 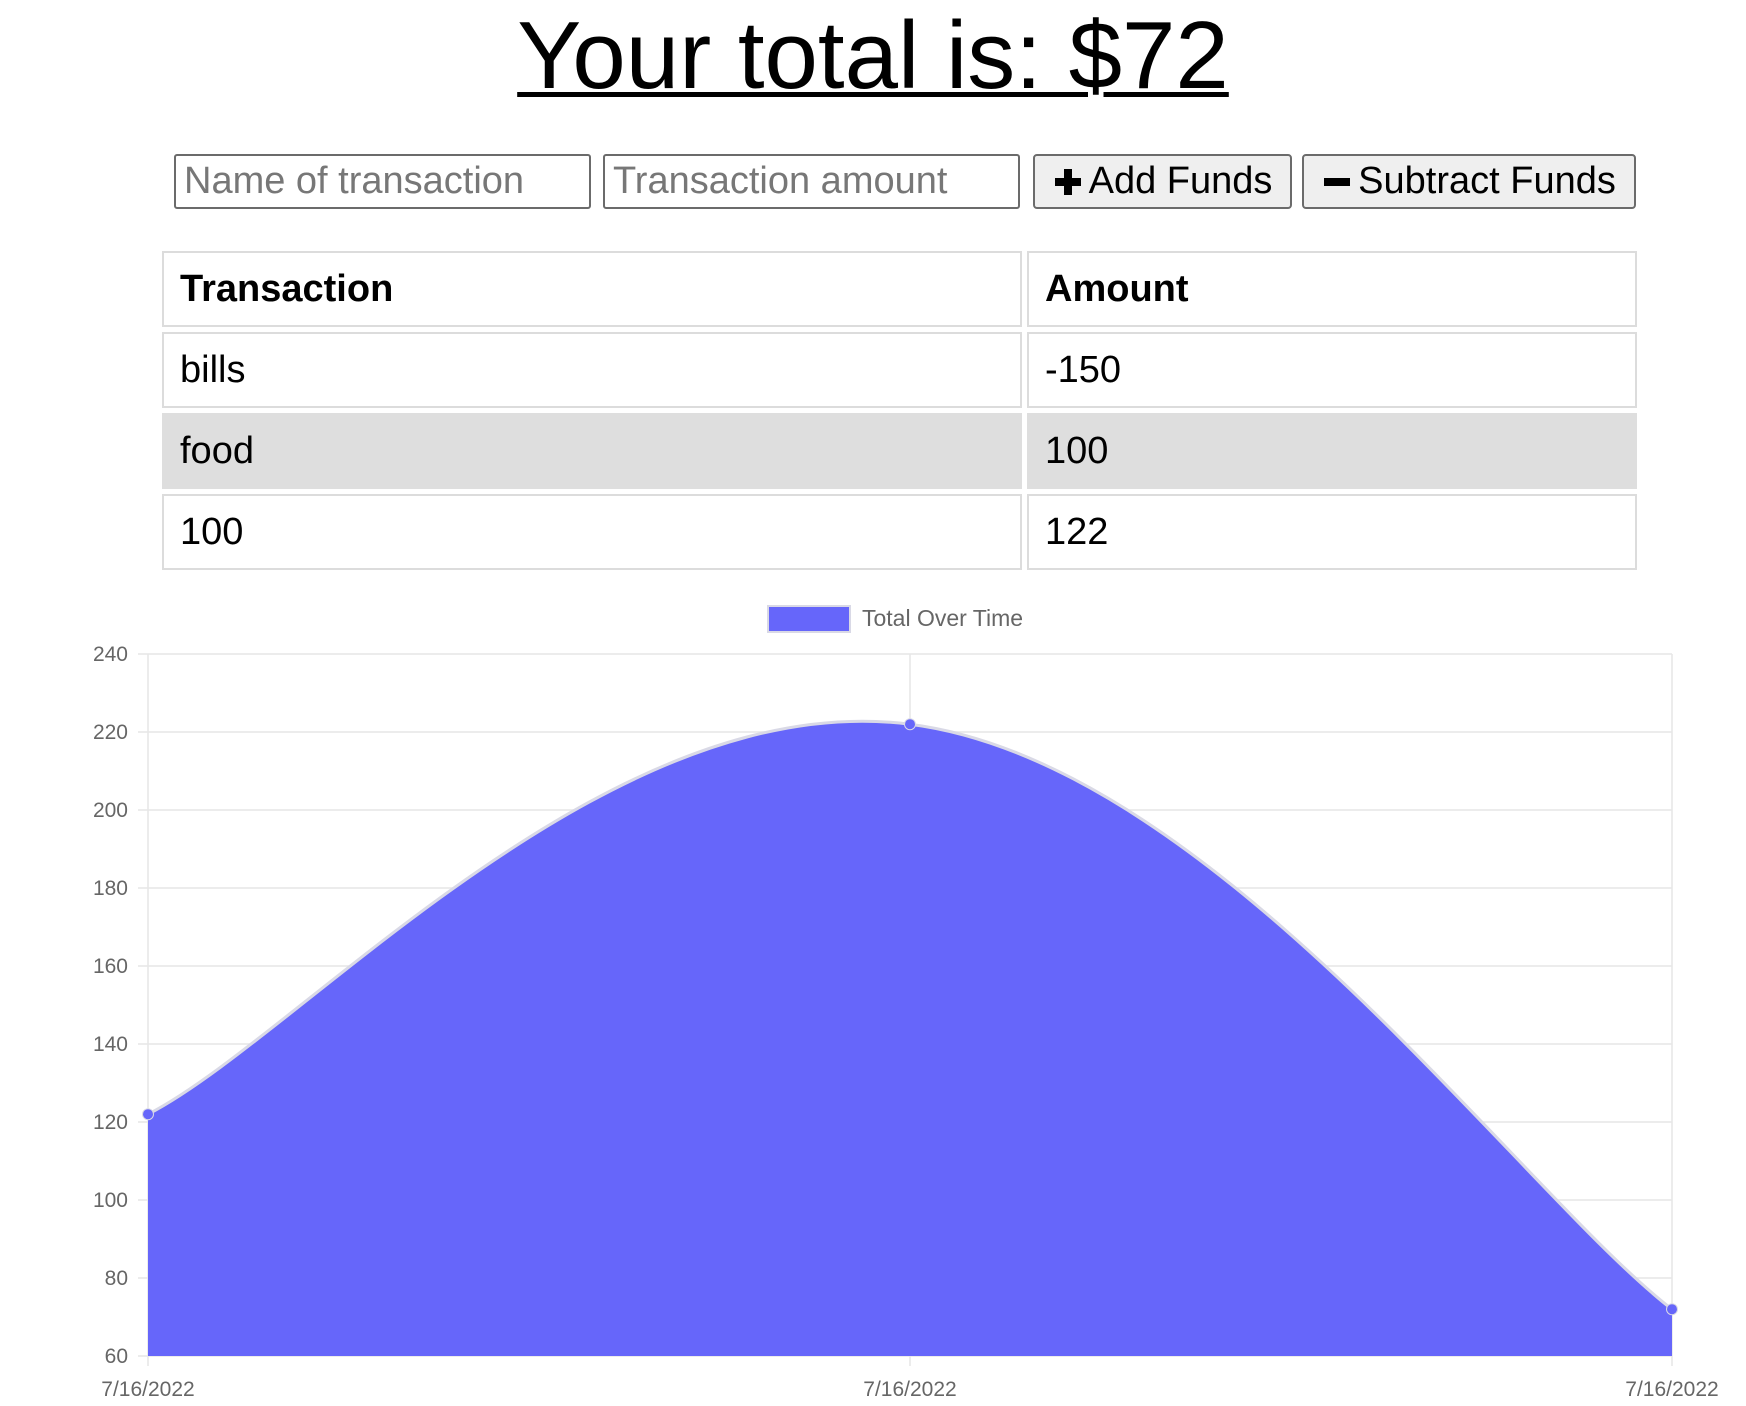 I want to click on table-row: bills -150, so click(x=899, y=370).